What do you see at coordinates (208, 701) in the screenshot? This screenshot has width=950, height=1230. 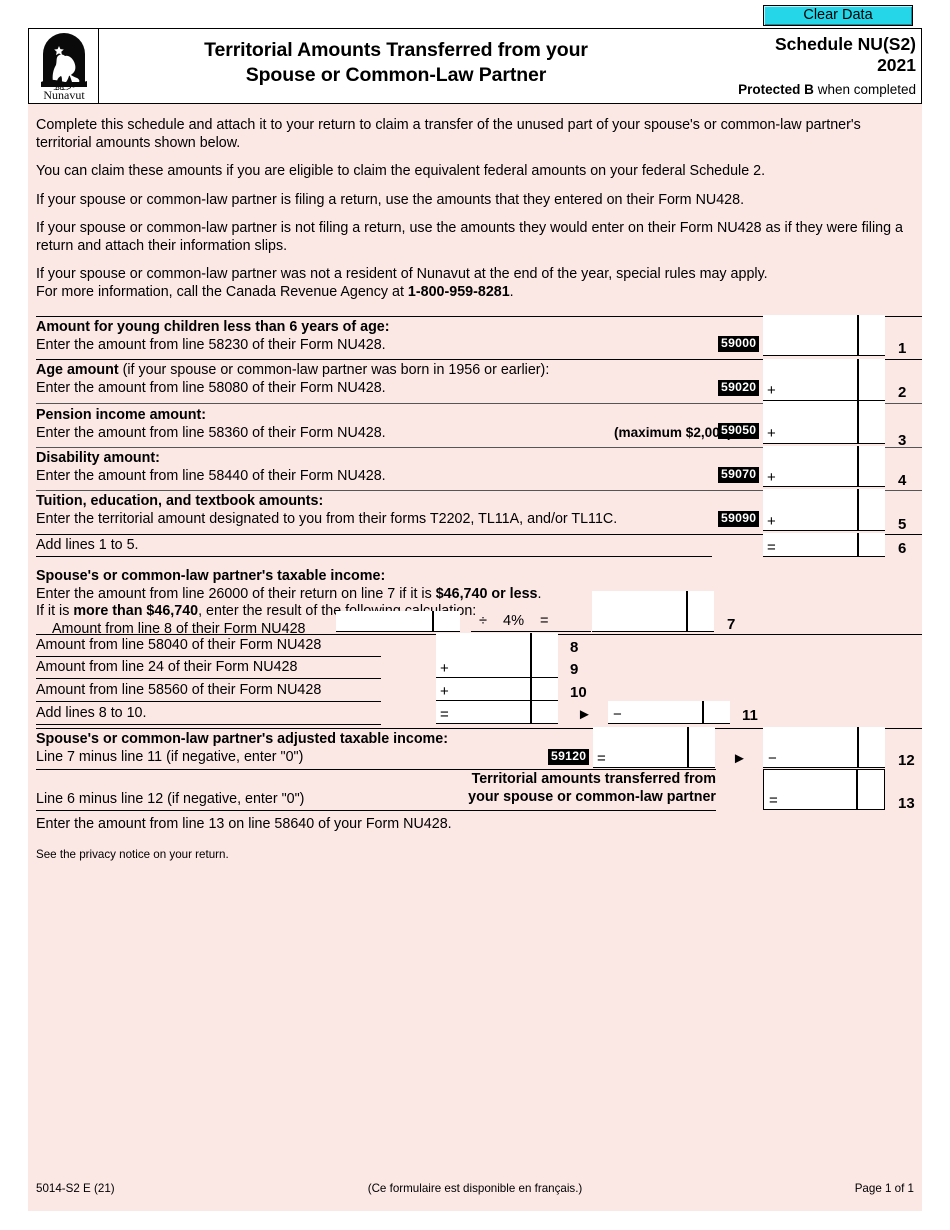 I see `line-10-underline` at bounding box center [208, 701].